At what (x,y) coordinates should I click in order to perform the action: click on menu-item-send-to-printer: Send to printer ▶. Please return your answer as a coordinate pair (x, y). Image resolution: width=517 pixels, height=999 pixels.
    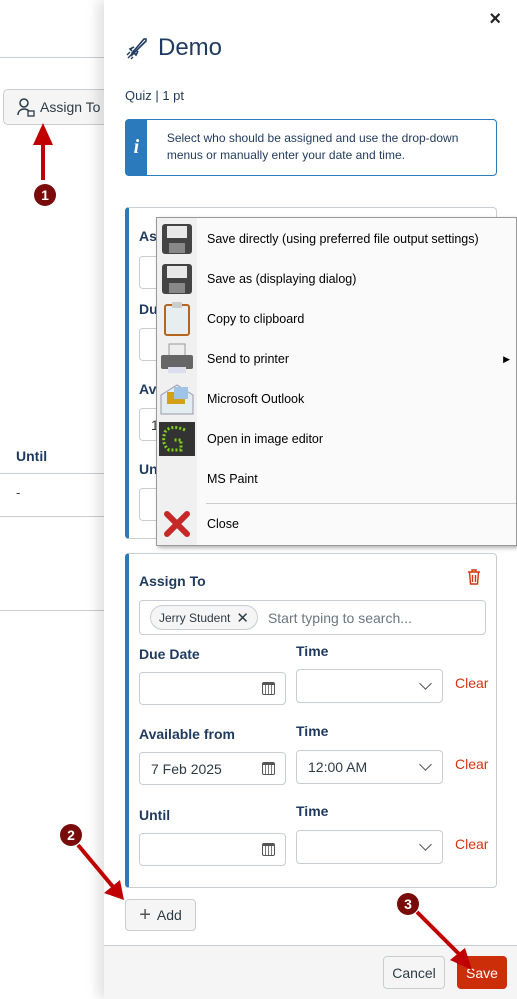
    Looking at the image, I should click on (336, 359).